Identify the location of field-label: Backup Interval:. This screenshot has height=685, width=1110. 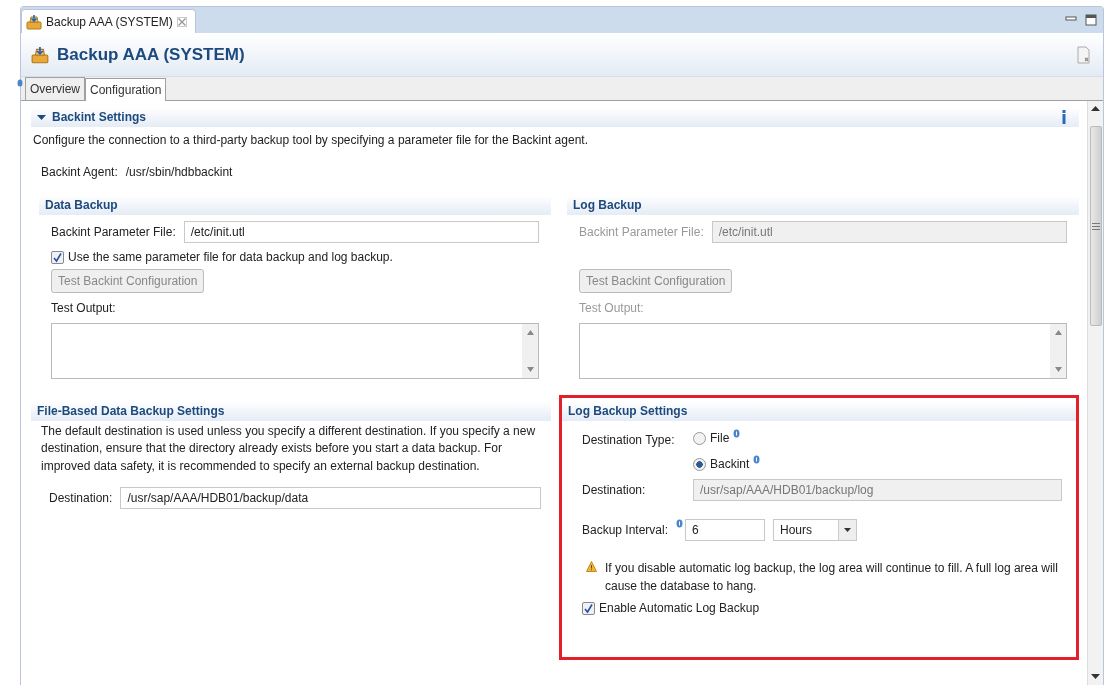
(626, 530).